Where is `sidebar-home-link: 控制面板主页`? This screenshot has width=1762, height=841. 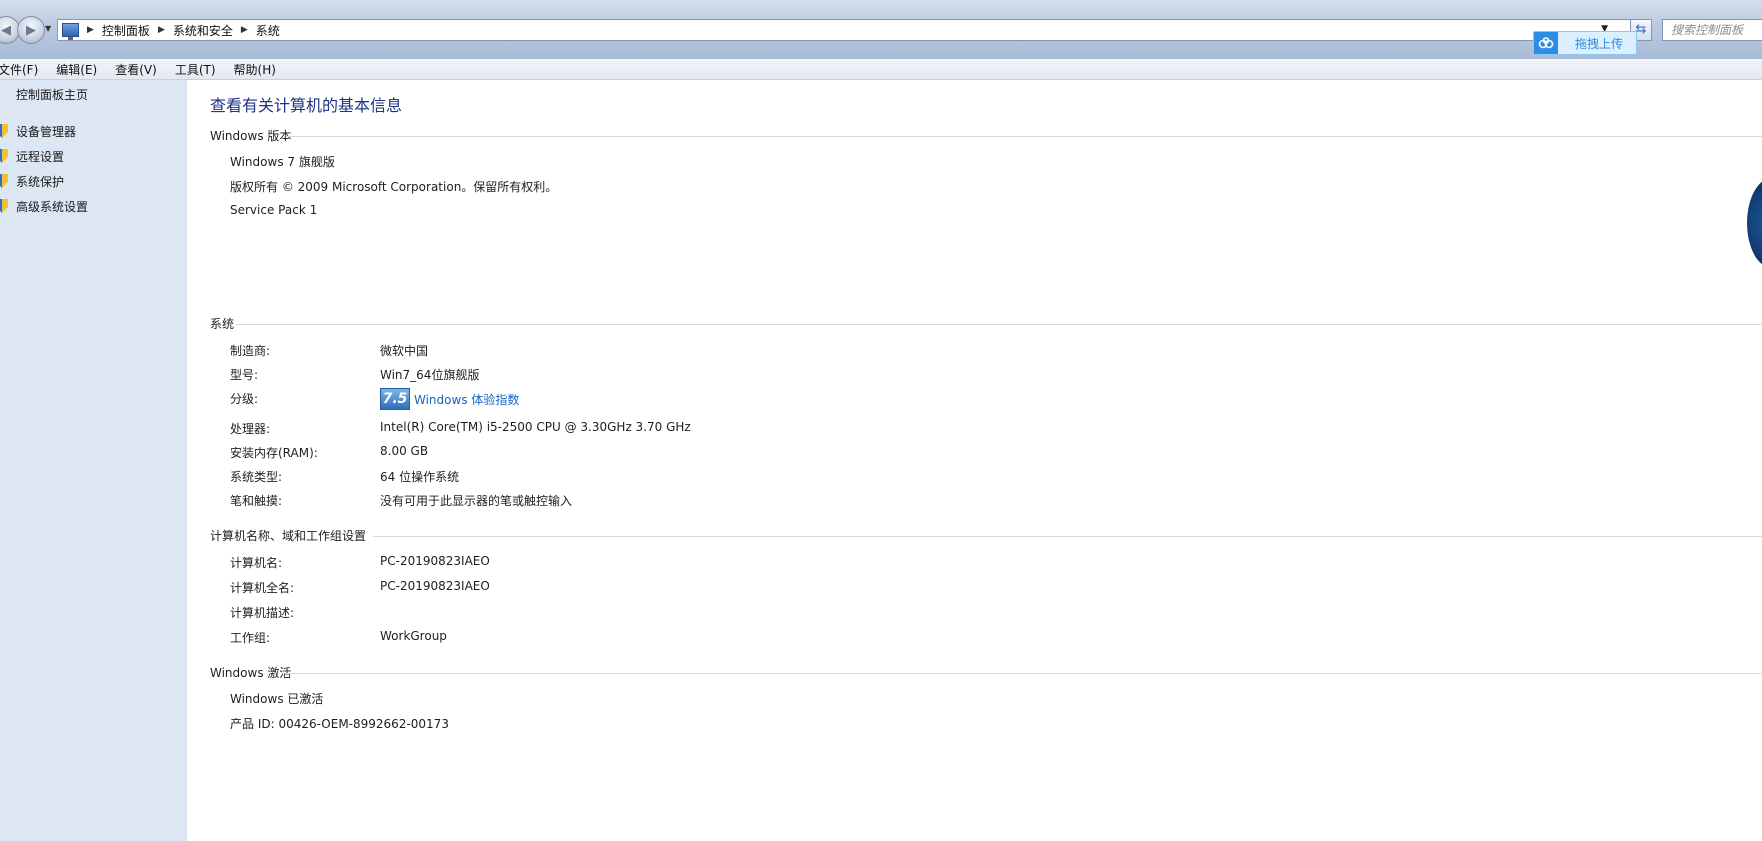 sidebar-home-link: 控制面板主页 is located at coordinates (52, 94).